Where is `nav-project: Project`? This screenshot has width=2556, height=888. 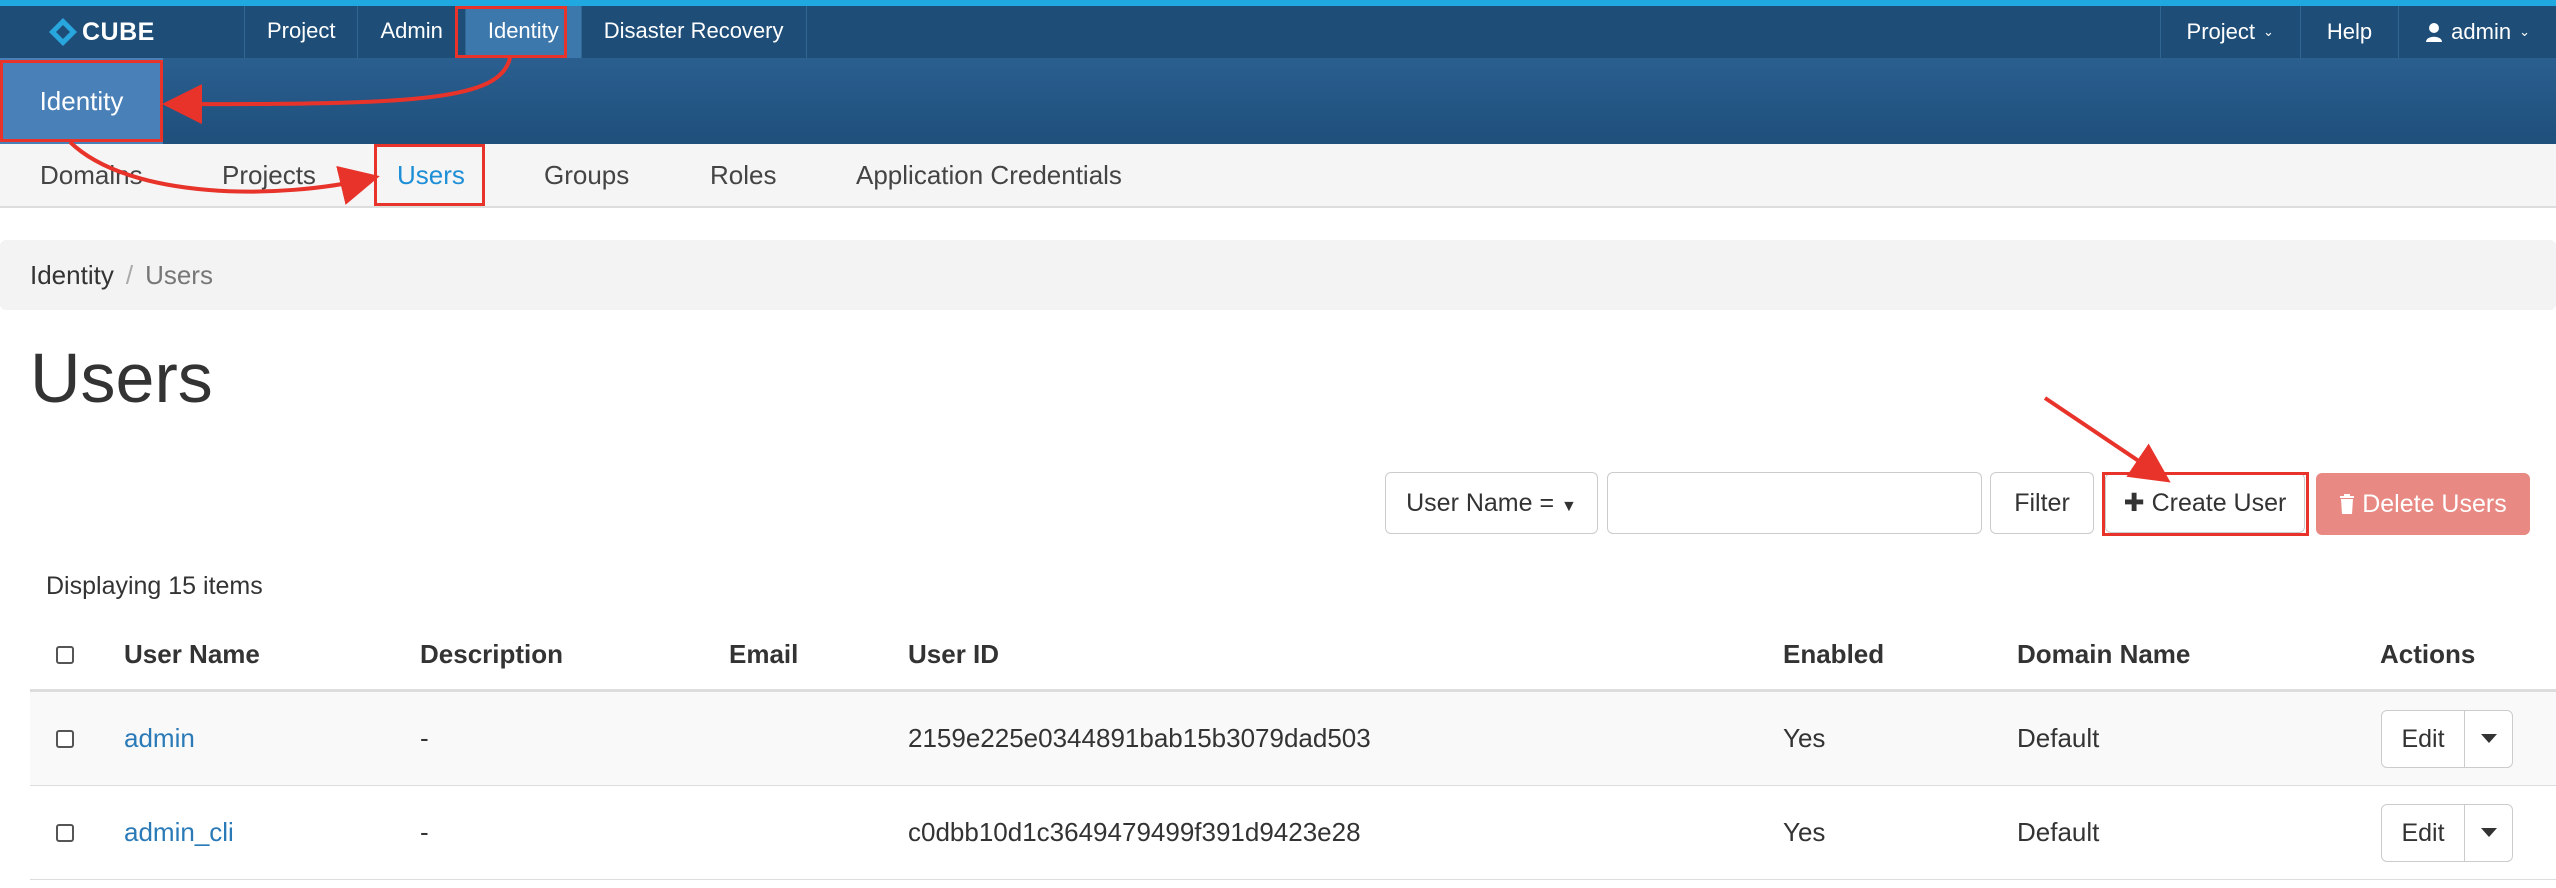 nav-project: Project is located at coordinates (302, 32).